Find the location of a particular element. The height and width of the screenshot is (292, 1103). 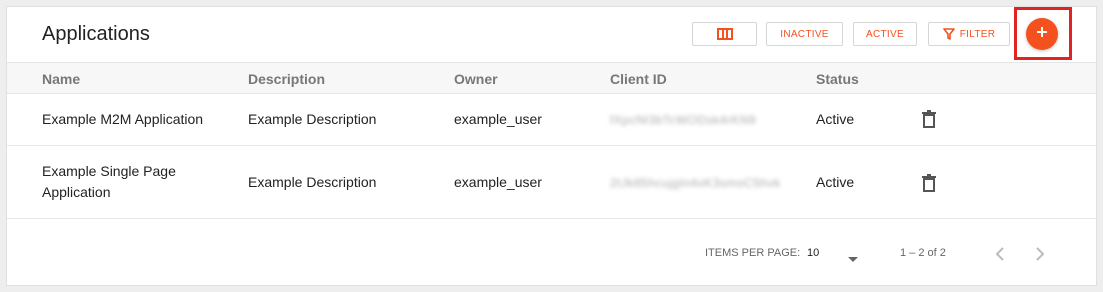

chevron-left-icon is located at coordinates (1000, 256).